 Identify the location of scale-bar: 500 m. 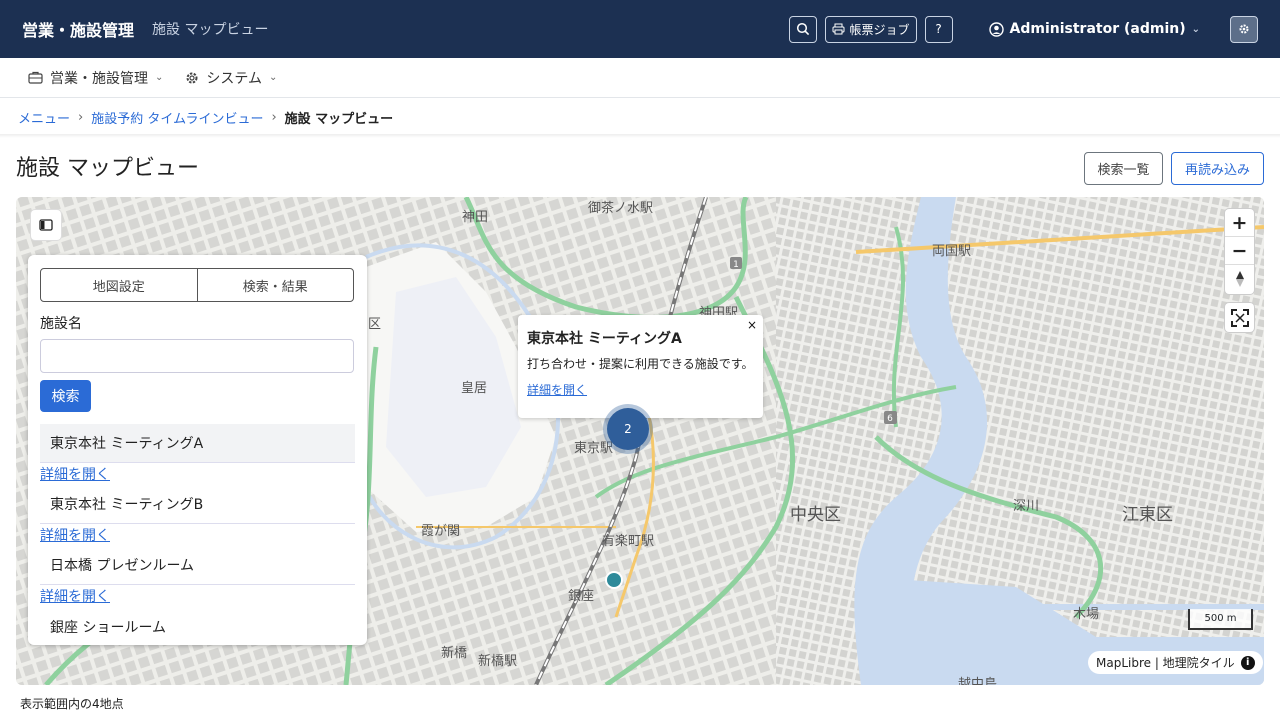
(1220, 619).